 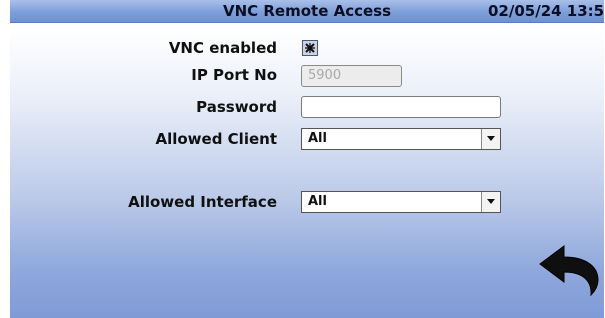 I want to click on title-bar: VNC Remote Access 02/05/24 13:5, so click(x=307, y=11).